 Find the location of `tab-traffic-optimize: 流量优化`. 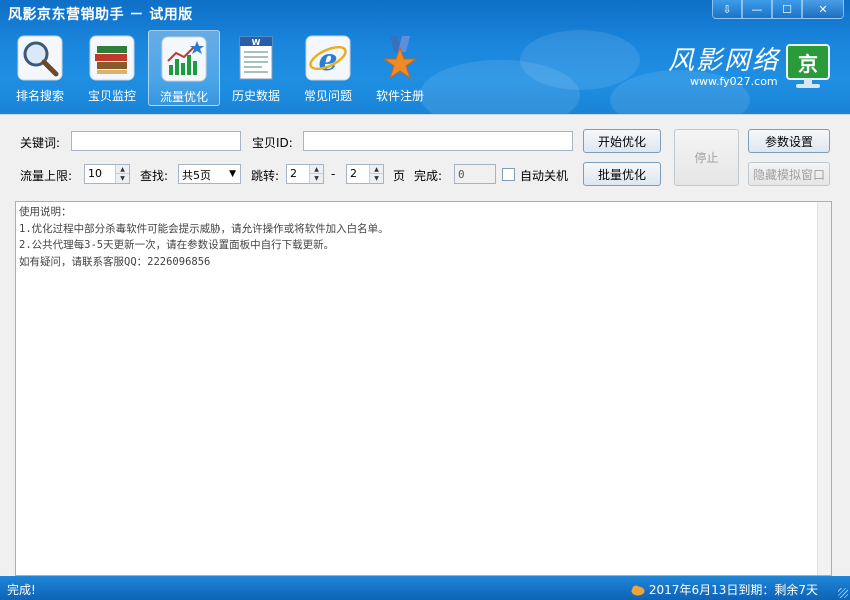

tab-traffic-optimize: 流量优化 is located at coordinates (184, 68).